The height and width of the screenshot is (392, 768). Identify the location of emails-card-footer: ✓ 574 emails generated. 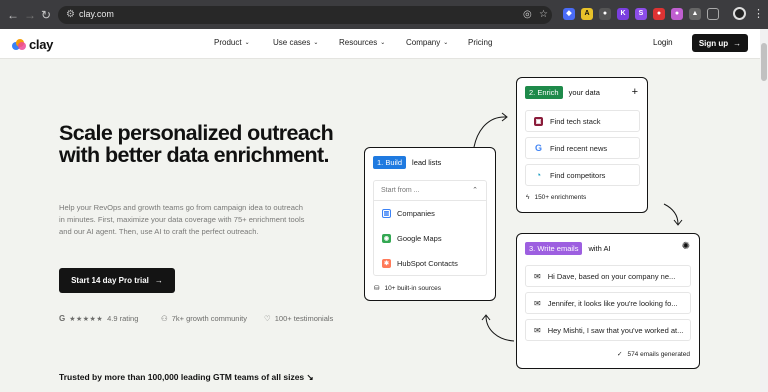
(653, 354).